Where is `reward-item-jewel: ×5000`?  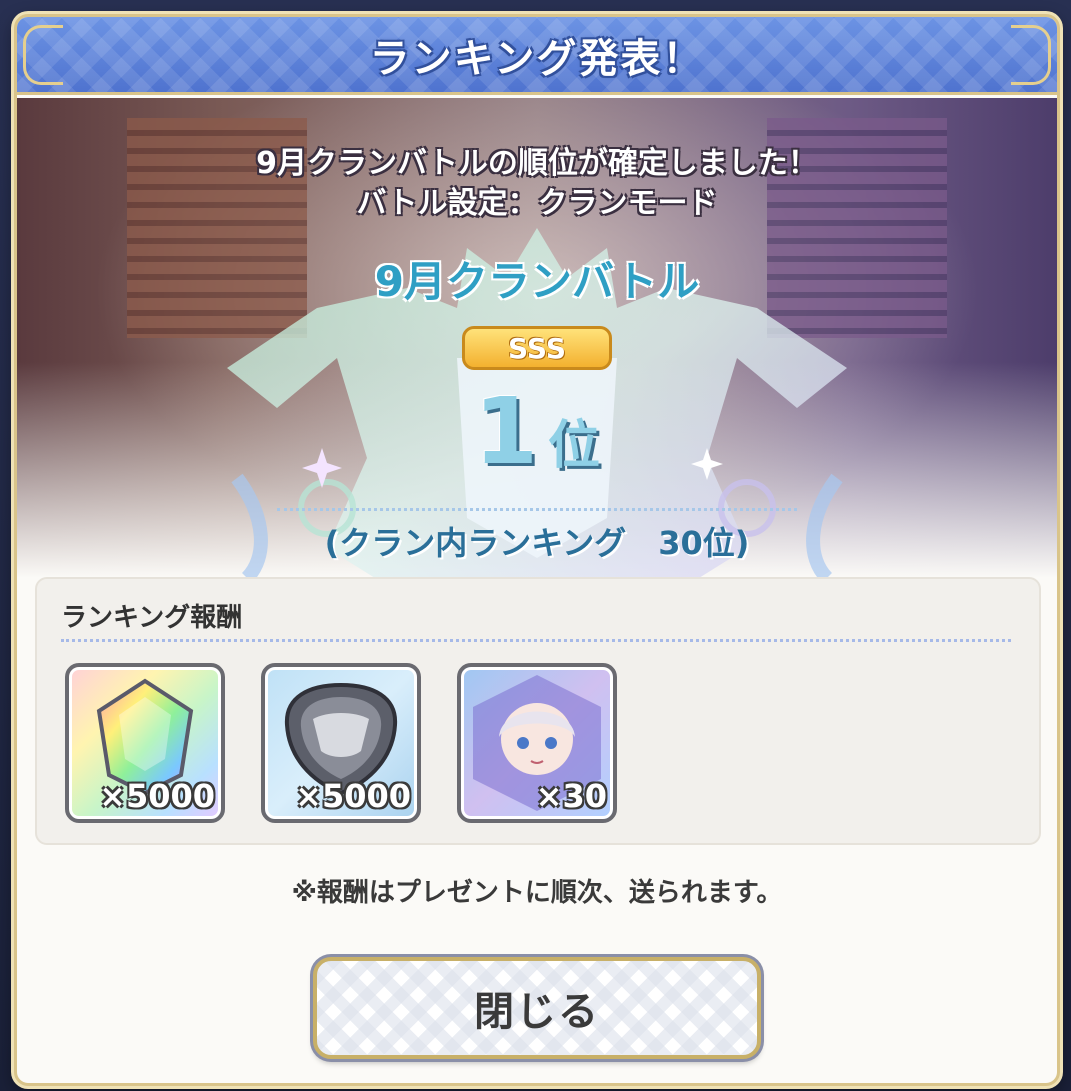 reward-item-jewel: ×5000 is located at coordinates (145, 743).